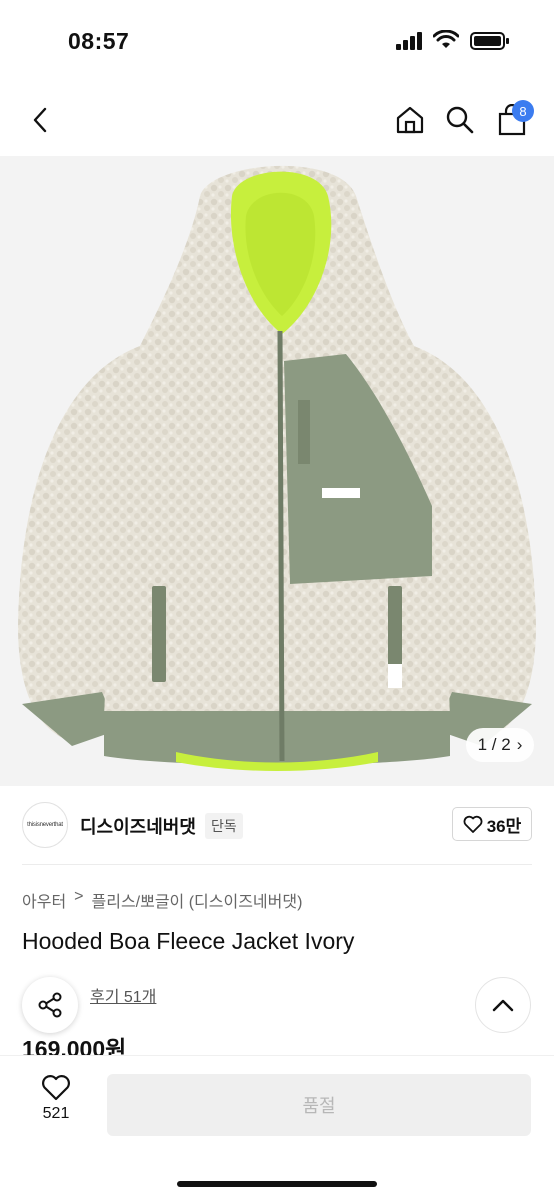 The height and width of the screenshot is (1200, 554). I want to click on bottom-action-bar: 521 품절, so click(277, 1127).